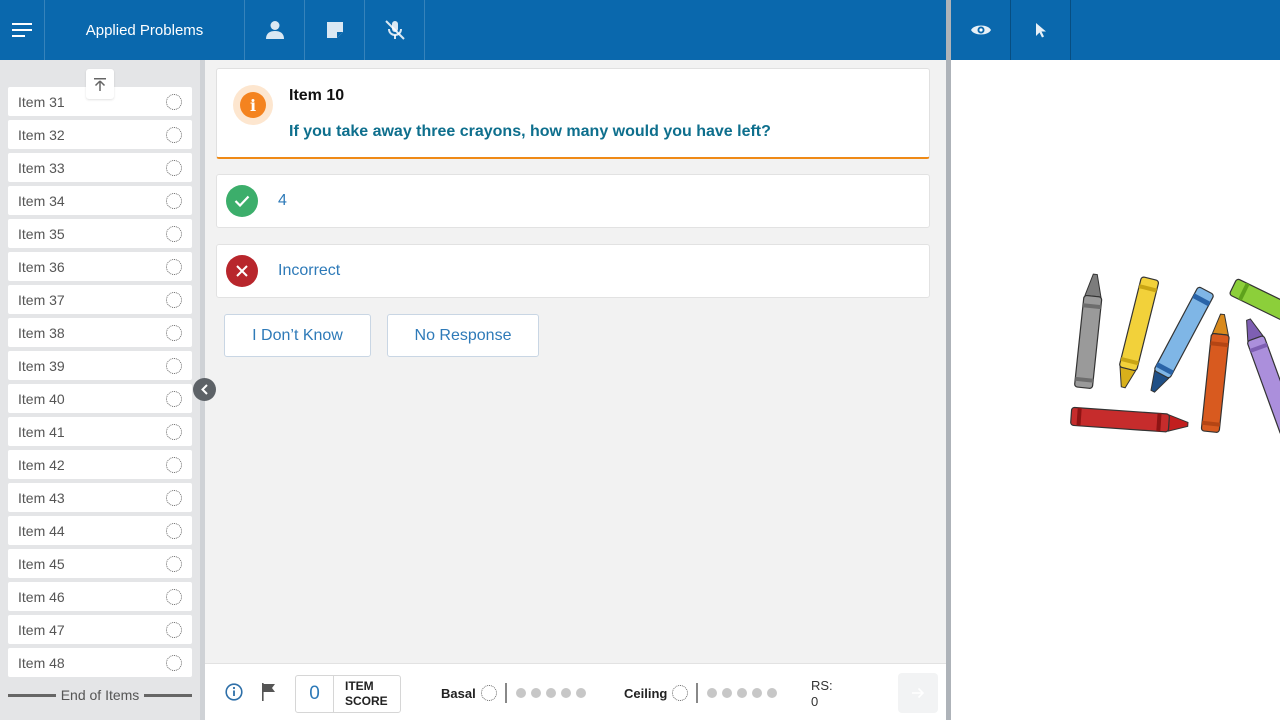  I want to click on x-icon, so click(242, 271).